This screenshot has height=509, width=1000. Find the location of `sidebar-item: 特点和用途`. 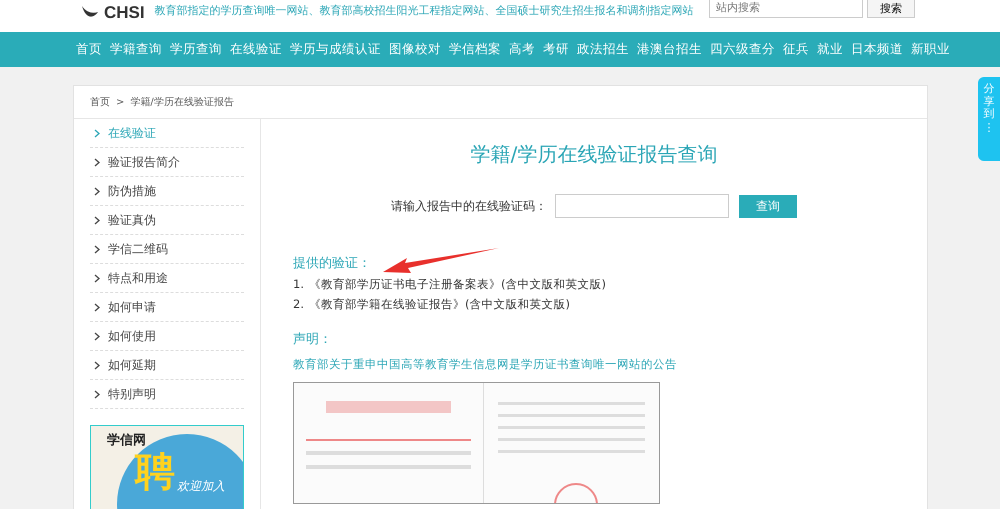

sidebar-item: 特点和用途 is located at coordinates (167, 278).